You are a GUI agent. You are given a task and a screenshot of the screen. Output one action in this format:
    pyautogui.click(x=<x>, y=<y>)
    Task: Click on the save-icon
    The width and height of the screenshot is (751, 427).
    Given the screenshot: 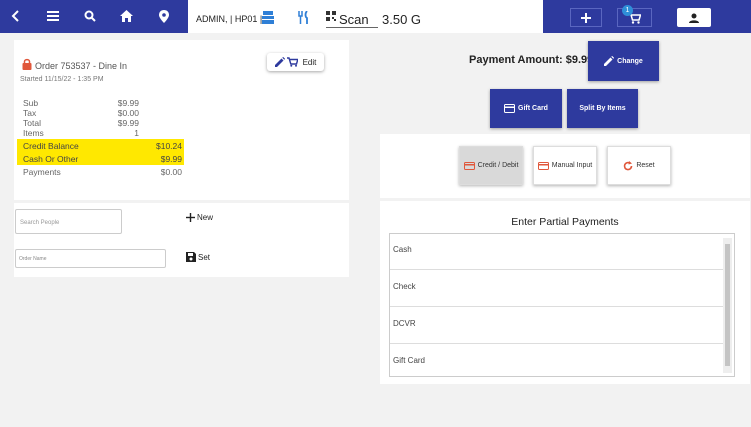 What is the action you would take?
    pyautogui.click(x=191, y=257)
    